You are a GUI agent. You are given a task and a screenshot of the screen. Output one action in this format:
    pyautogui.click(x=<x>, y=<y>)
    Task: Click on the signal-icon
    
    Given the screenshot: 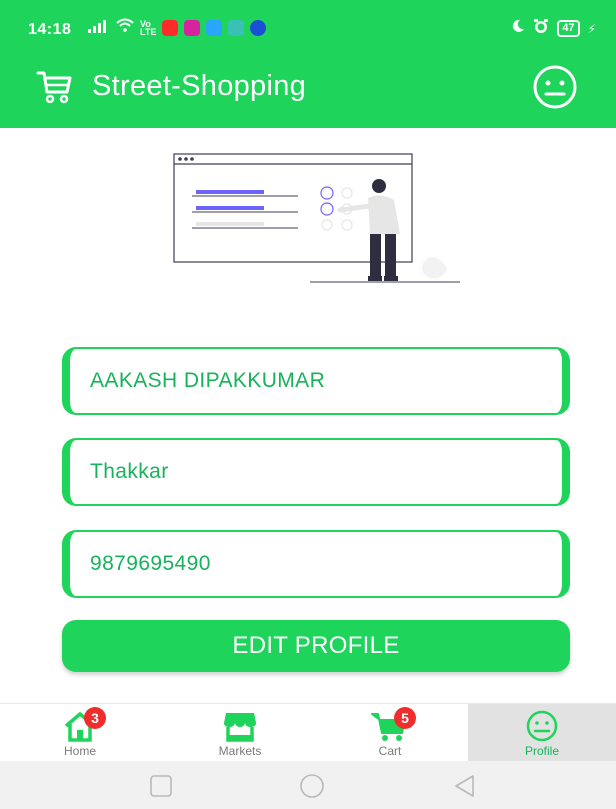 What is the action you would take?
    pyautogui.click(x=99, y=28)
    